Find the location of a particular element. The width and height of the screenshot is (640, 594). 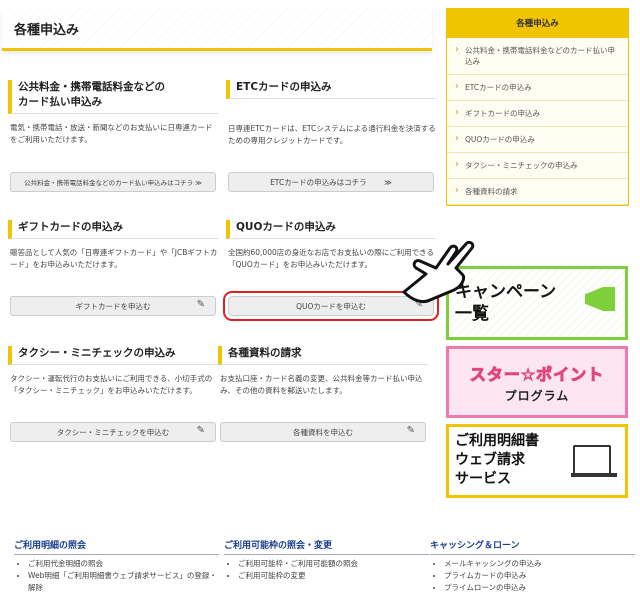

laptop-base-icon is located at coordinates (594, 475).